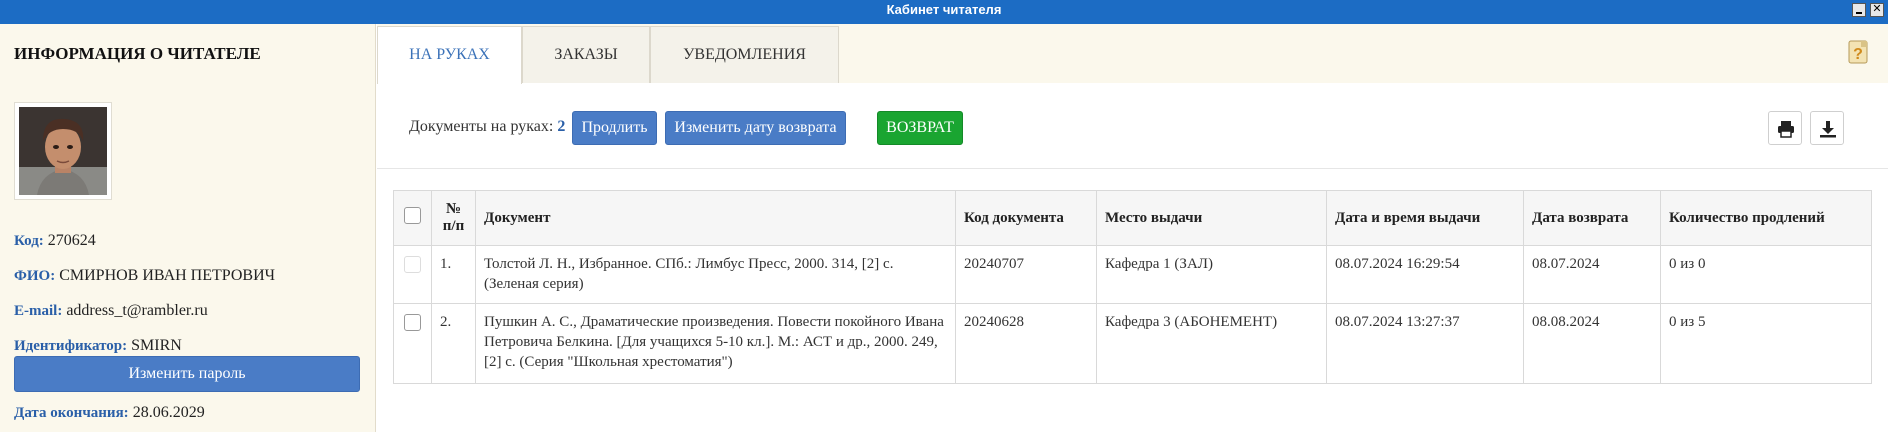 Image resolution: width=1888 pixels, height=432 pixels. I want to click on window-title: Кабинет читателя, so click(944, 9).